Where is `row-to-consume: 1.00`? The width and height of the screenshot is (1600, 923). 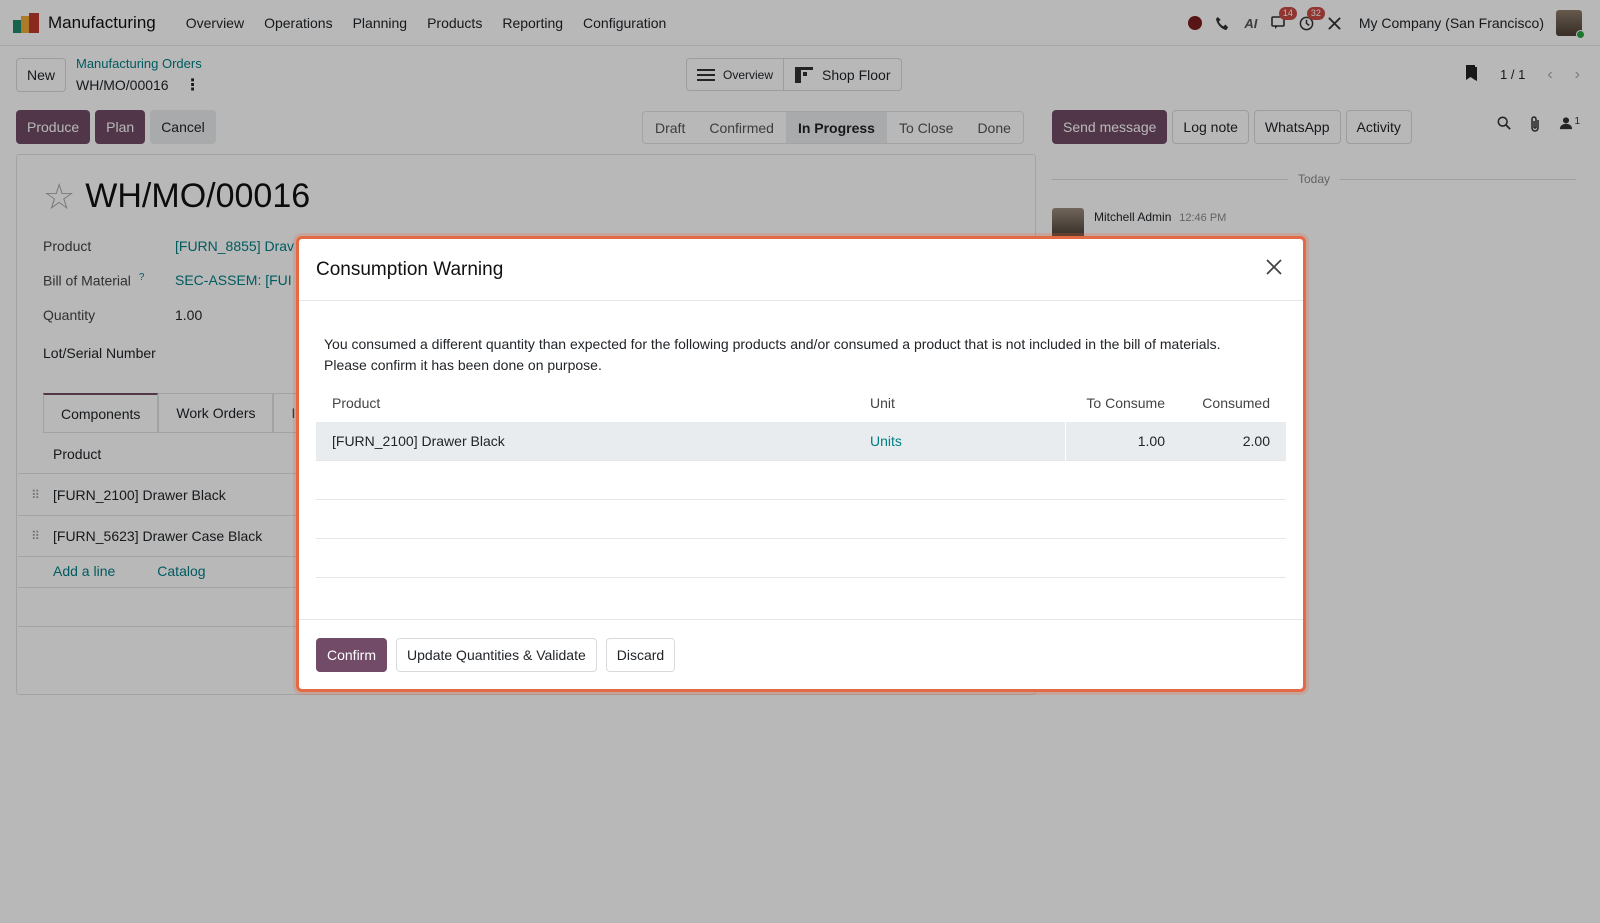
row-to-consume: 1.00 is located at coordinates (1118, 441).